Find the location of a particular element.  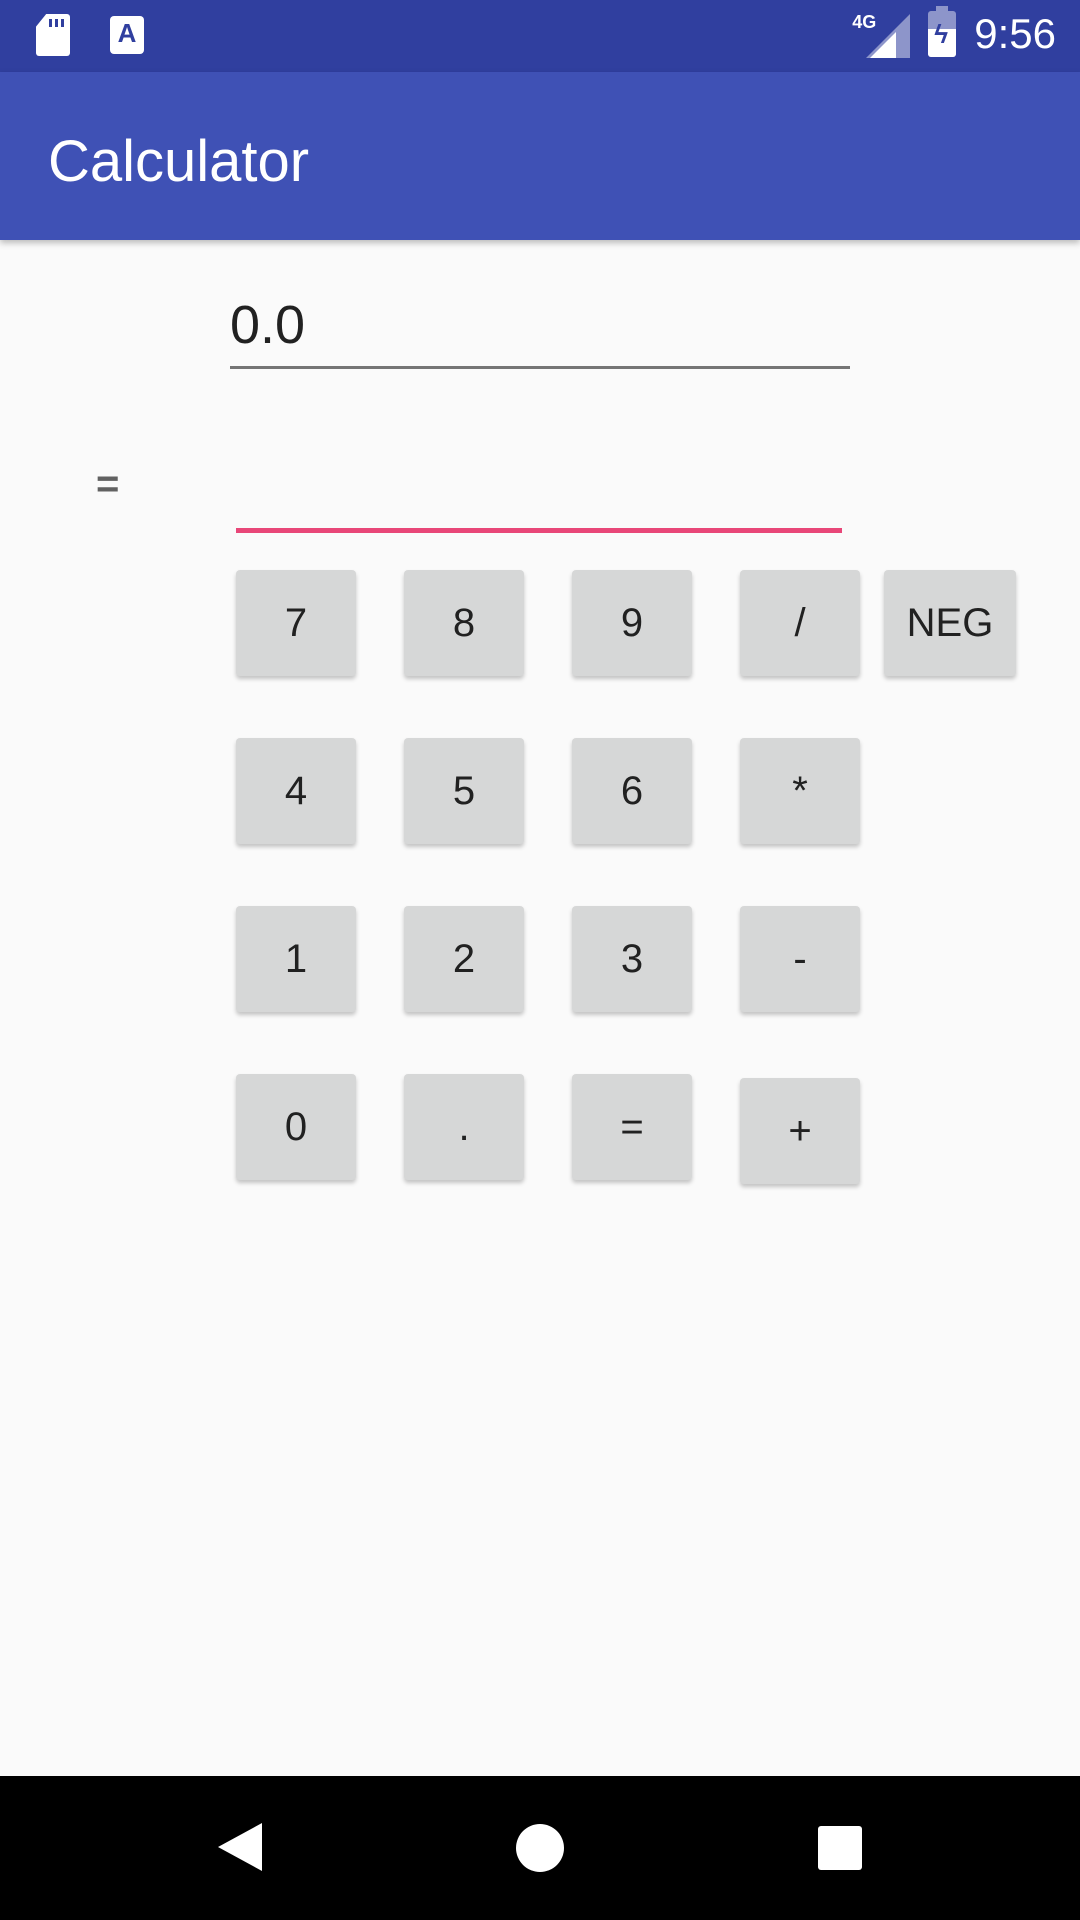

button-2: 2 is located at coordinates (464, 959).